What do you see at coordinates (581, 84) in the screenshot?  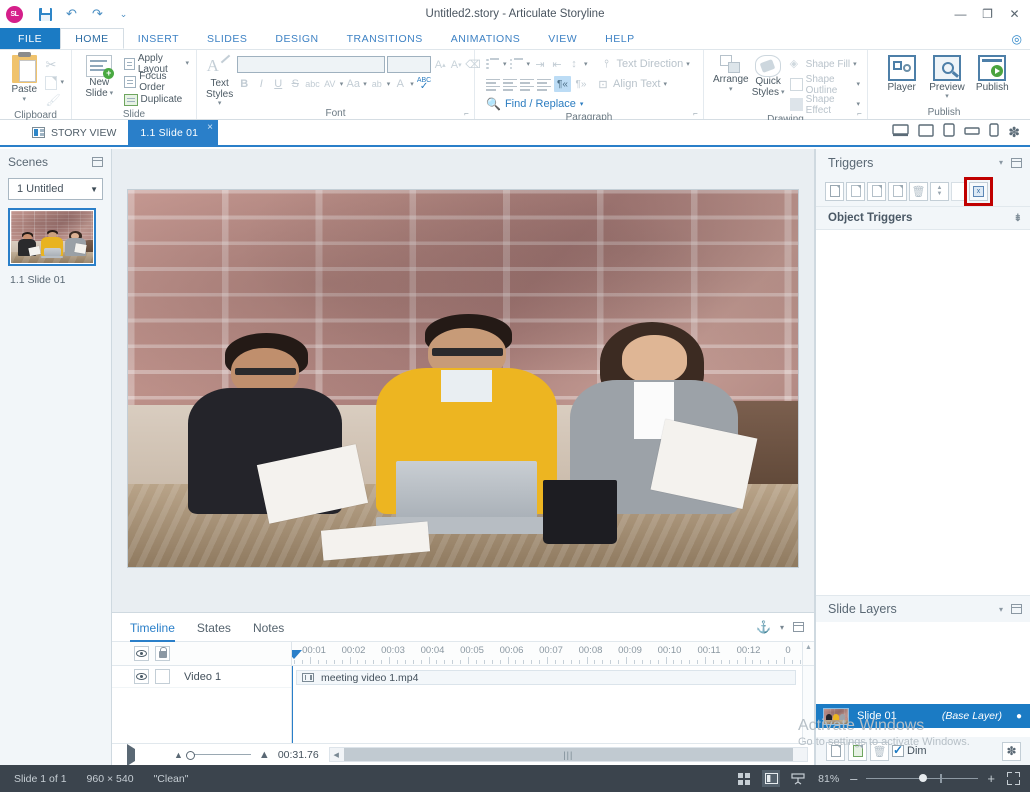 I see `ltr-direction-icon: ¶»` at bounding box center [581, 84].